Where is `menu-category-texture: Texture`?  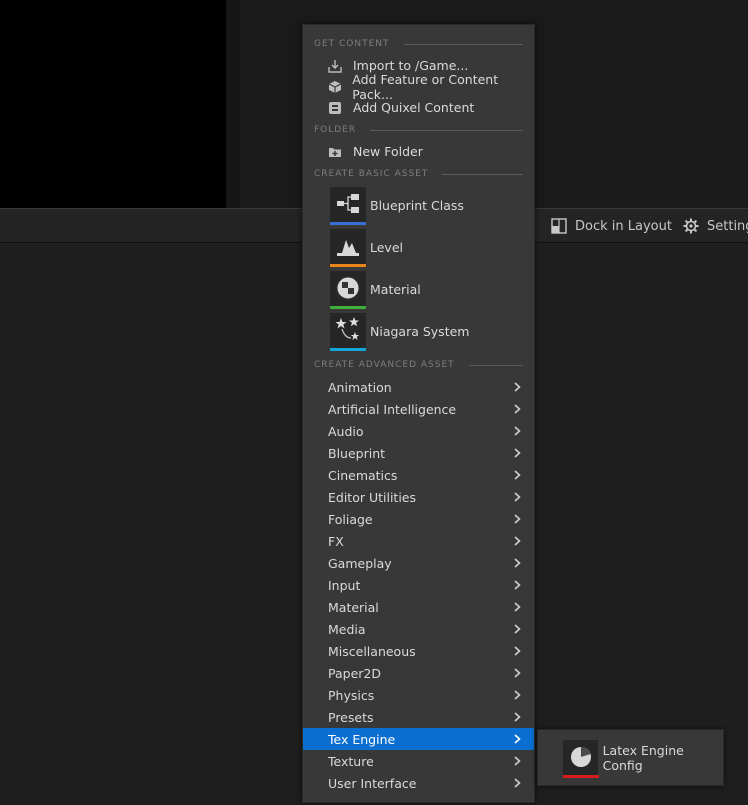
menu-category-texture: Texture is located at coordinates (418, 761).